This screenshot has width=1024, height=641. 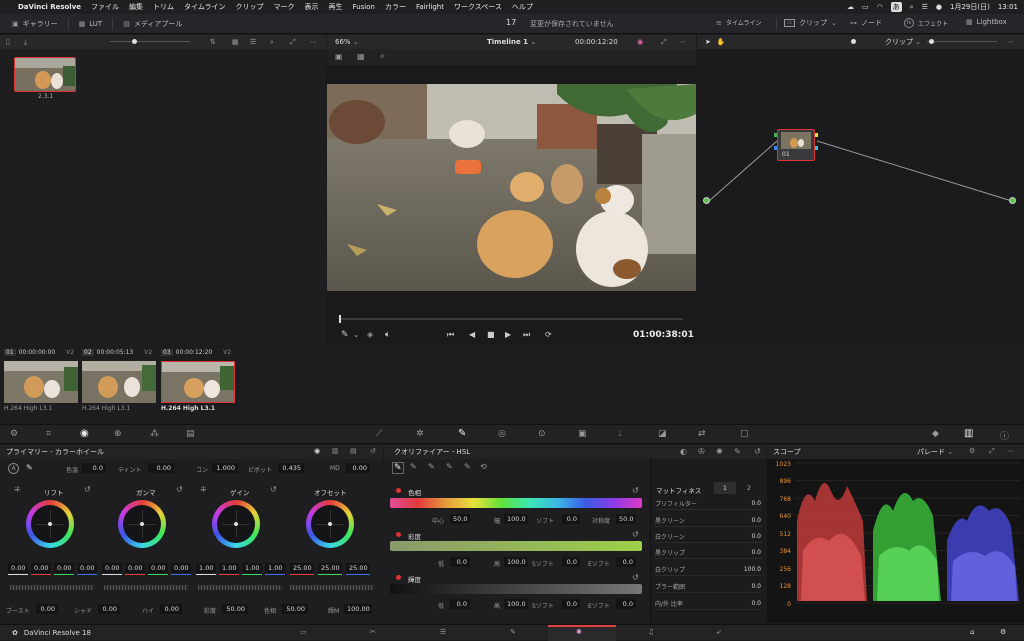 What do you see at coordinates (179, 489) in the screenshot?
I see `gamma-reset-icon: ↺` at bounding box center [179, 489].